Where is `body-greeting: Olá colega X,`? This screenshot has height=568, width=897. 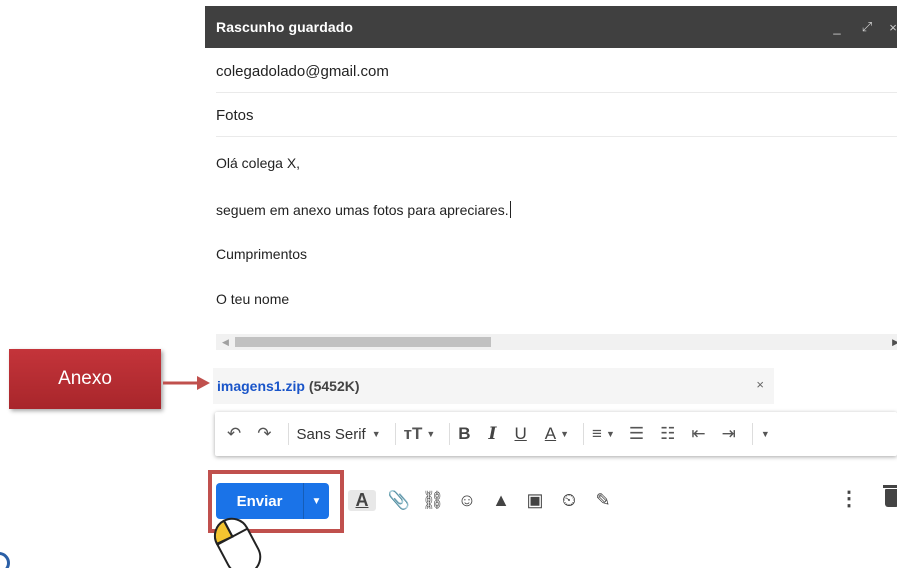 body-greeting: Olá colega X, is located at coordinates (258, 163).